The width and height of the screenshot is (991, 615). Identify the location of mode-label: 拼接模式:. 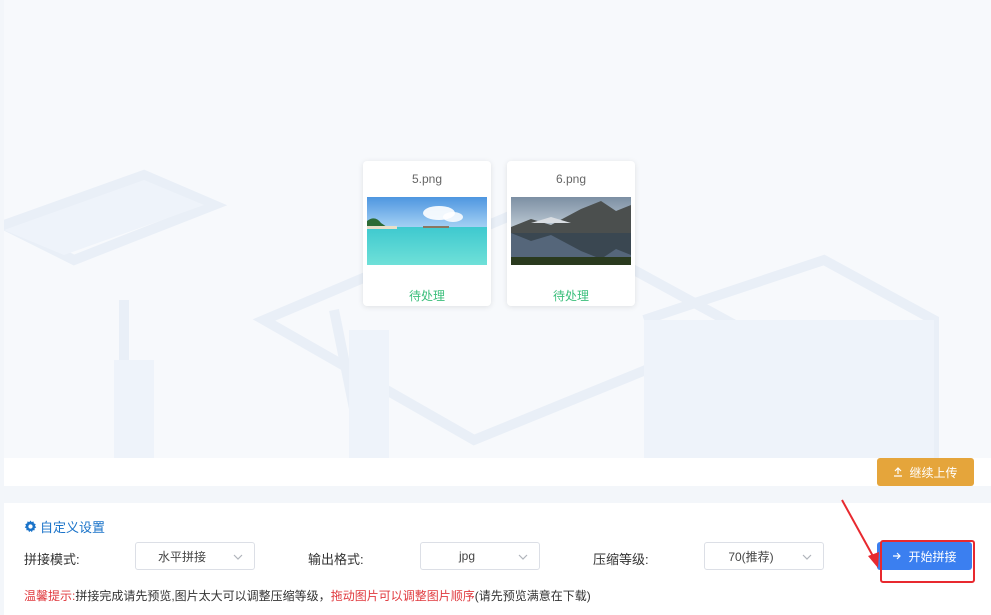
(52, 559).